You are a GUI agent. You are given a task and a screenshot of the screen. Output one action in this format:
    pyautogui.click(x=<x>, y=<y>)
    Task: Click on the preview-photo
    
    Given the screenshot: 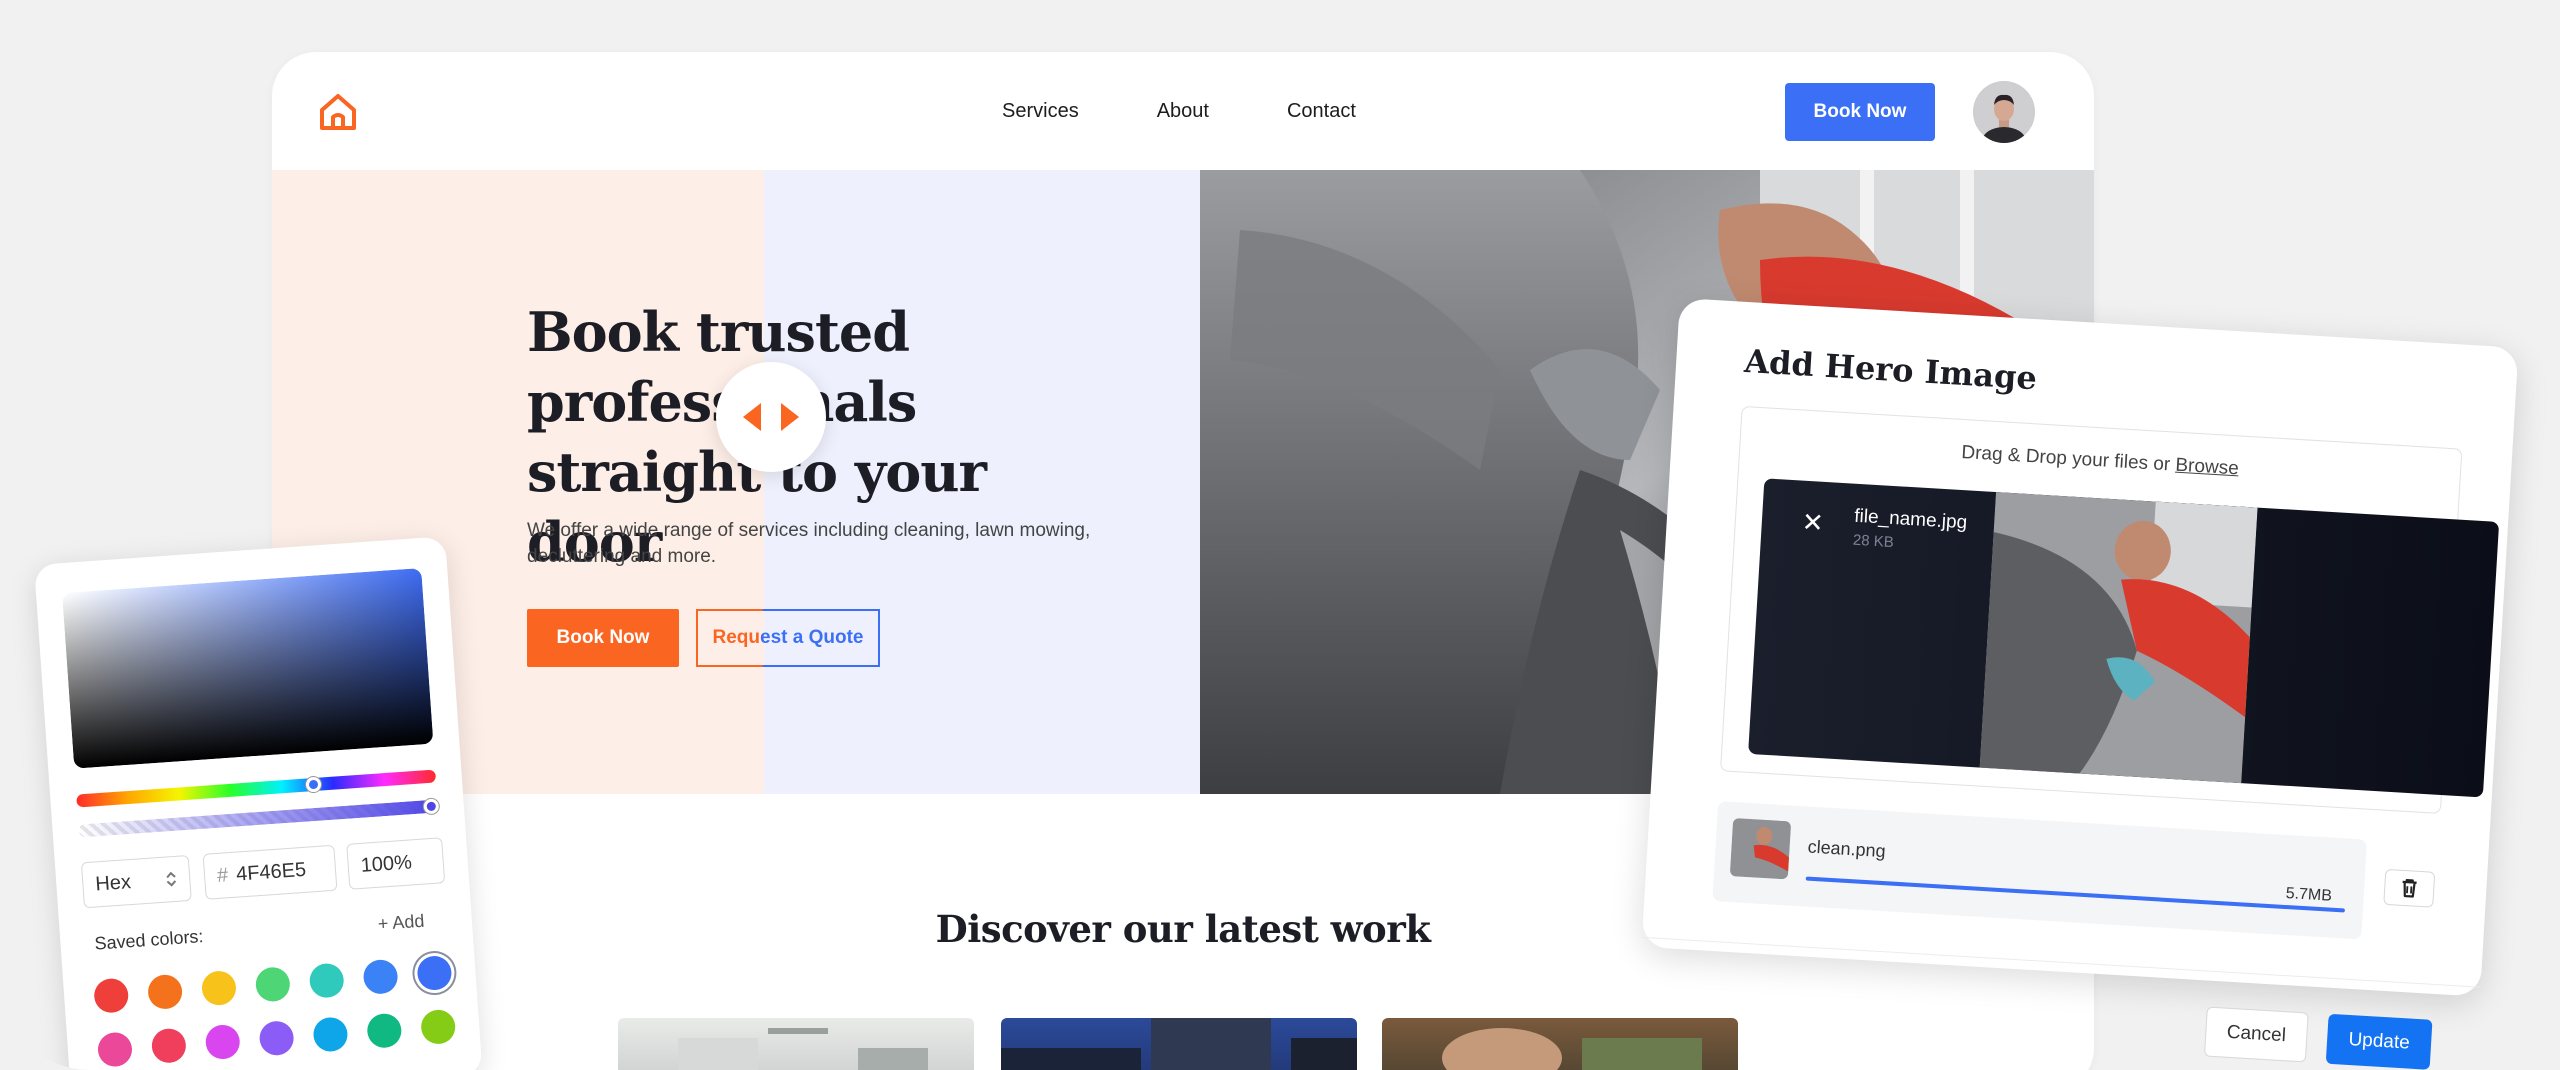 What is the action you would take?
    pyautogui.click(x=2118, y=638)
    